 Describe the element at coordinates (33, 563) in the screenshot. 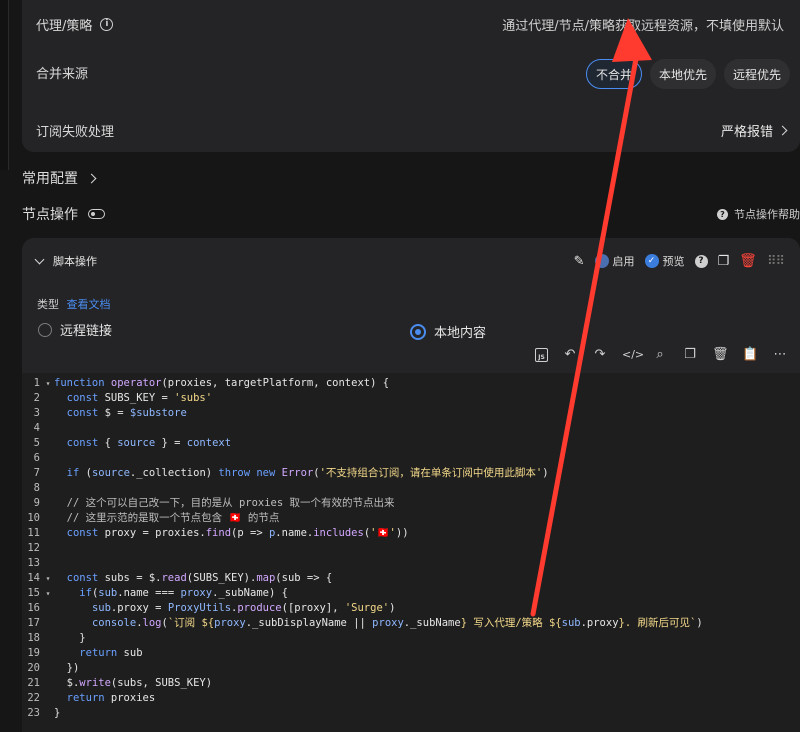

I see `line-number: 13` at that location.